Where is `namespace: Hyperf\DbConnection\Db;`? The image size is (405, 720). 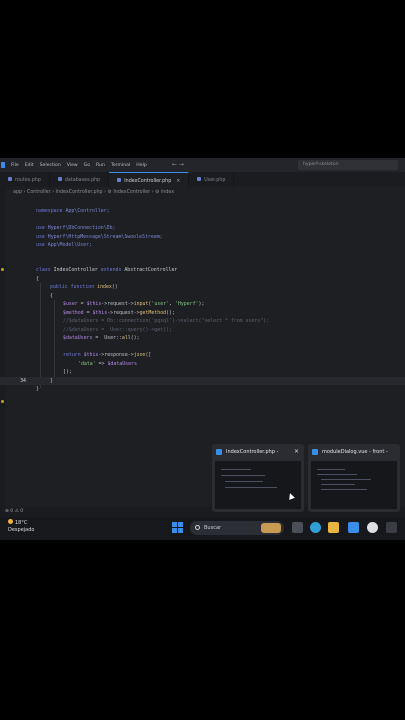 namespace: Hyperf\DbConnection\Db; is located at coordinates (81, 228).